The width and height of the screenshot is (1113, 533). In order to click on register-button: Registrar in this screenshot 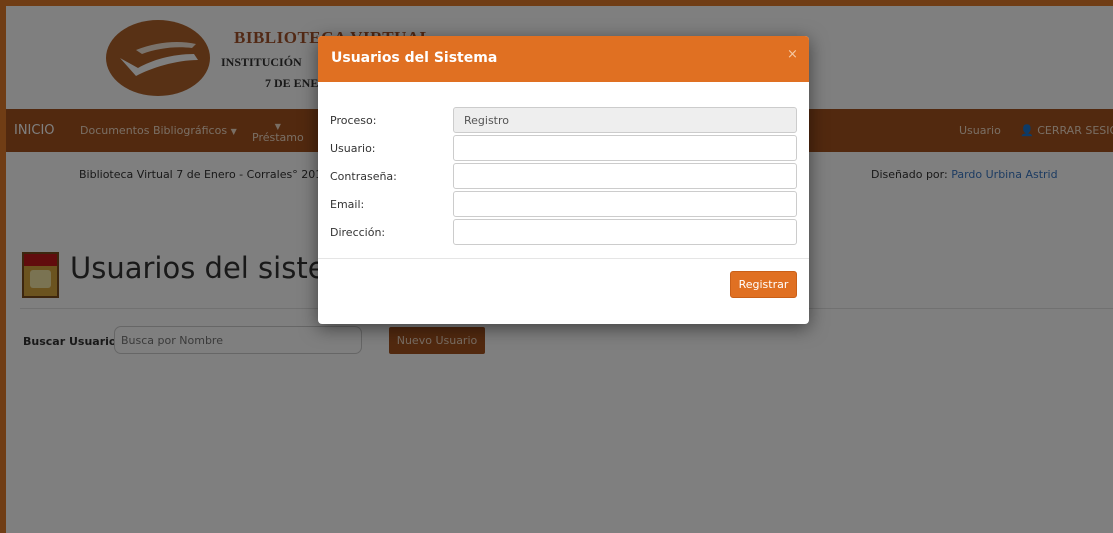, I will do `click(763, 284)`.